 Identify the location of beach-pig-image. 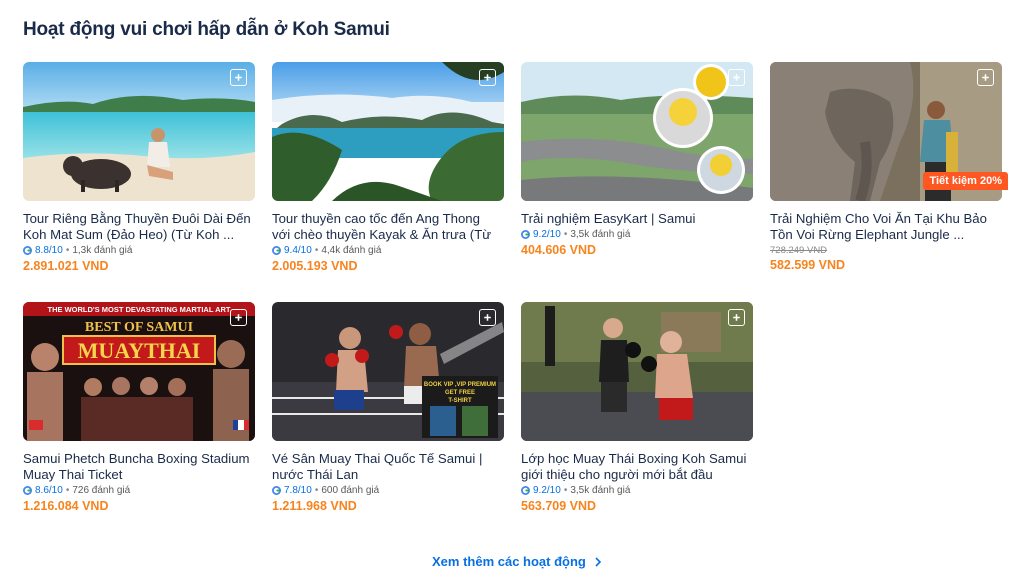
(139, 131).